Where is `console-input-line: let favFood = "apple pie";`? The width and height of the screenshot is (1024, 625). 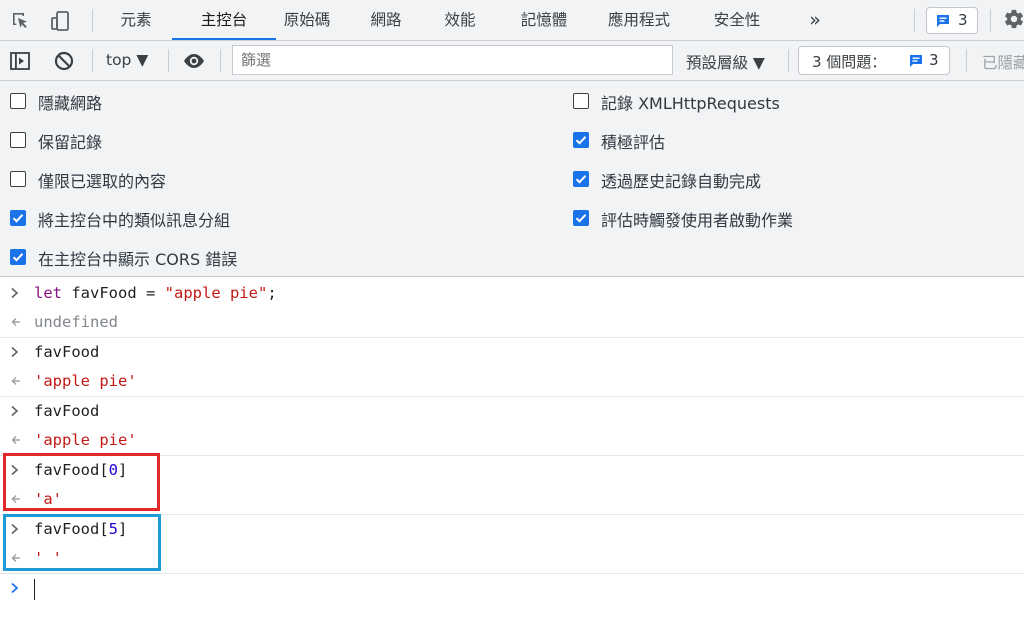 console-input-line: let favFood = "apple pie"; is located at coordinates (512, 293).